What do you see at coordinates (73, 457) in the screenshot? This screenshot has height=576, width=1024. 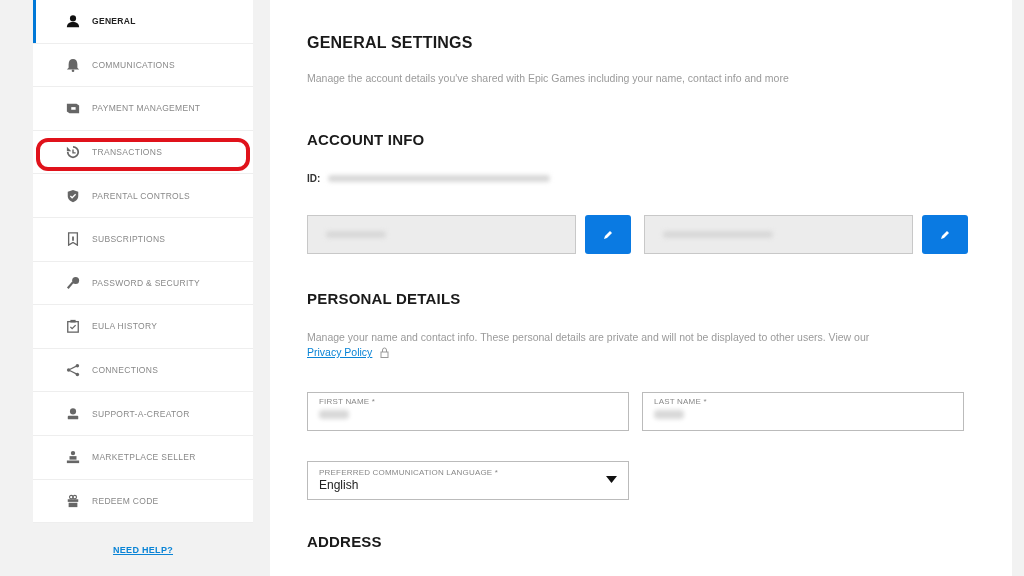 I see `seller-icon` at bounding box center [73, 457].